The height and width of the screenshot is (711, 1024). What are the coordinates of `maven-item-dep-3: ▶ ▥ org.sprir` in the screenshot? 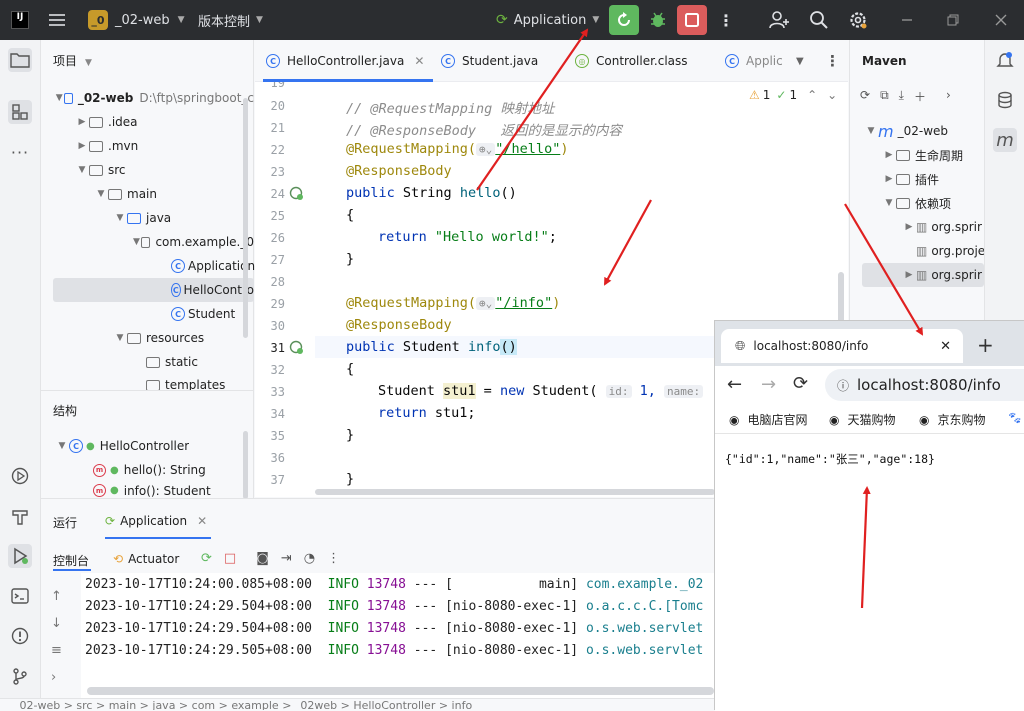 It's located at (943, 275).